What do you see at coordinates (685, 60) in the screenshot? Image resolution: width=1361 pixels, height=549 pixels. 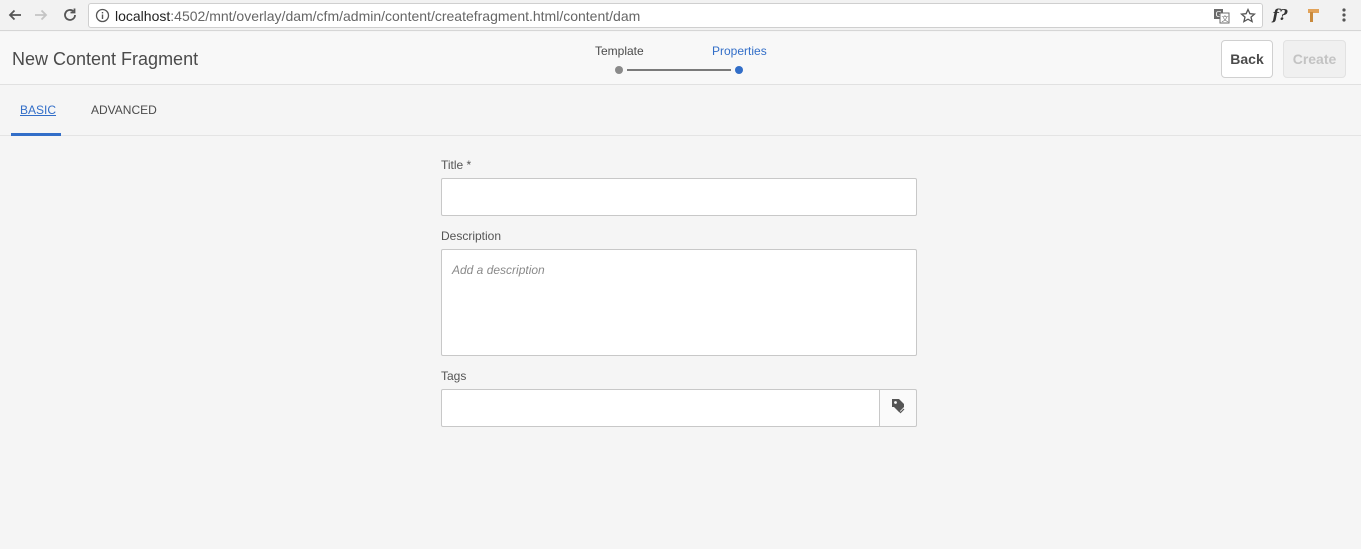 I see `wizard-steps: Template Properties` at bounding box center [685, 60].